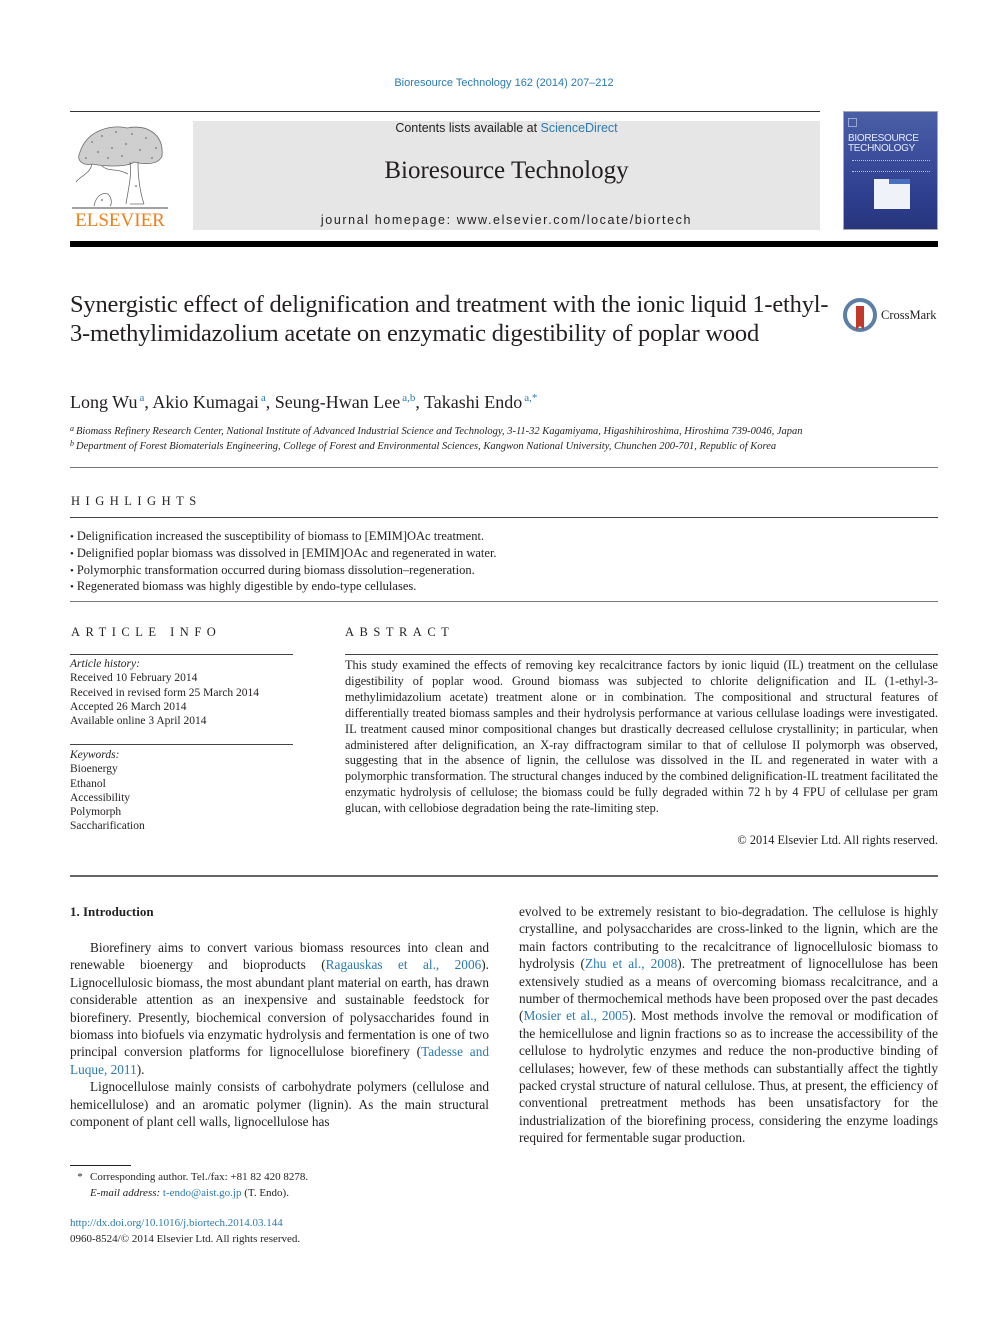  What do you see at coordinates (530, 398) in the screenshot?
I see `author-affiliation-marker: a,*` at bounding box center [530, 398].